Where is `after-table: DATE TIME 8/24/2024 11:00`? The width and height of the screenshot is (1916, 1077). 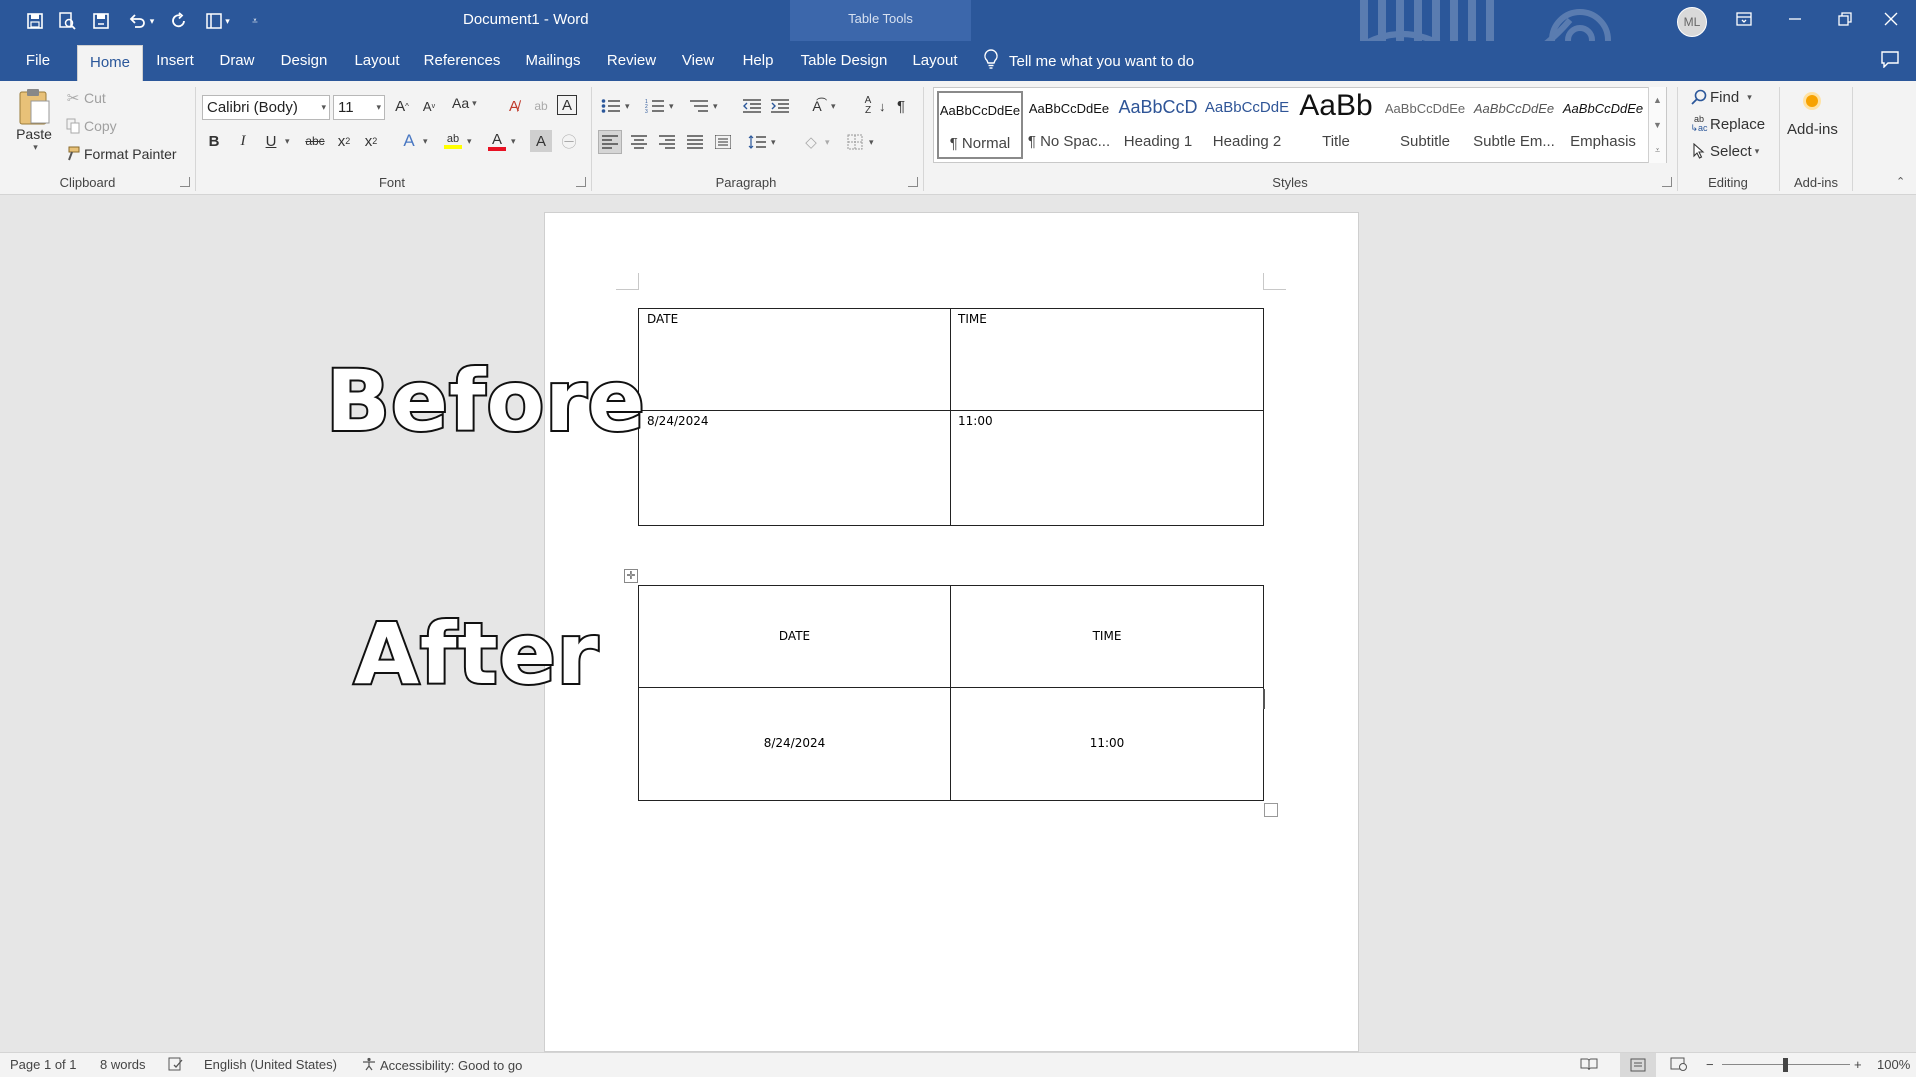
after-table: DATE TIME 8/24/2024 11:00 is located at coordinates (951, 693).